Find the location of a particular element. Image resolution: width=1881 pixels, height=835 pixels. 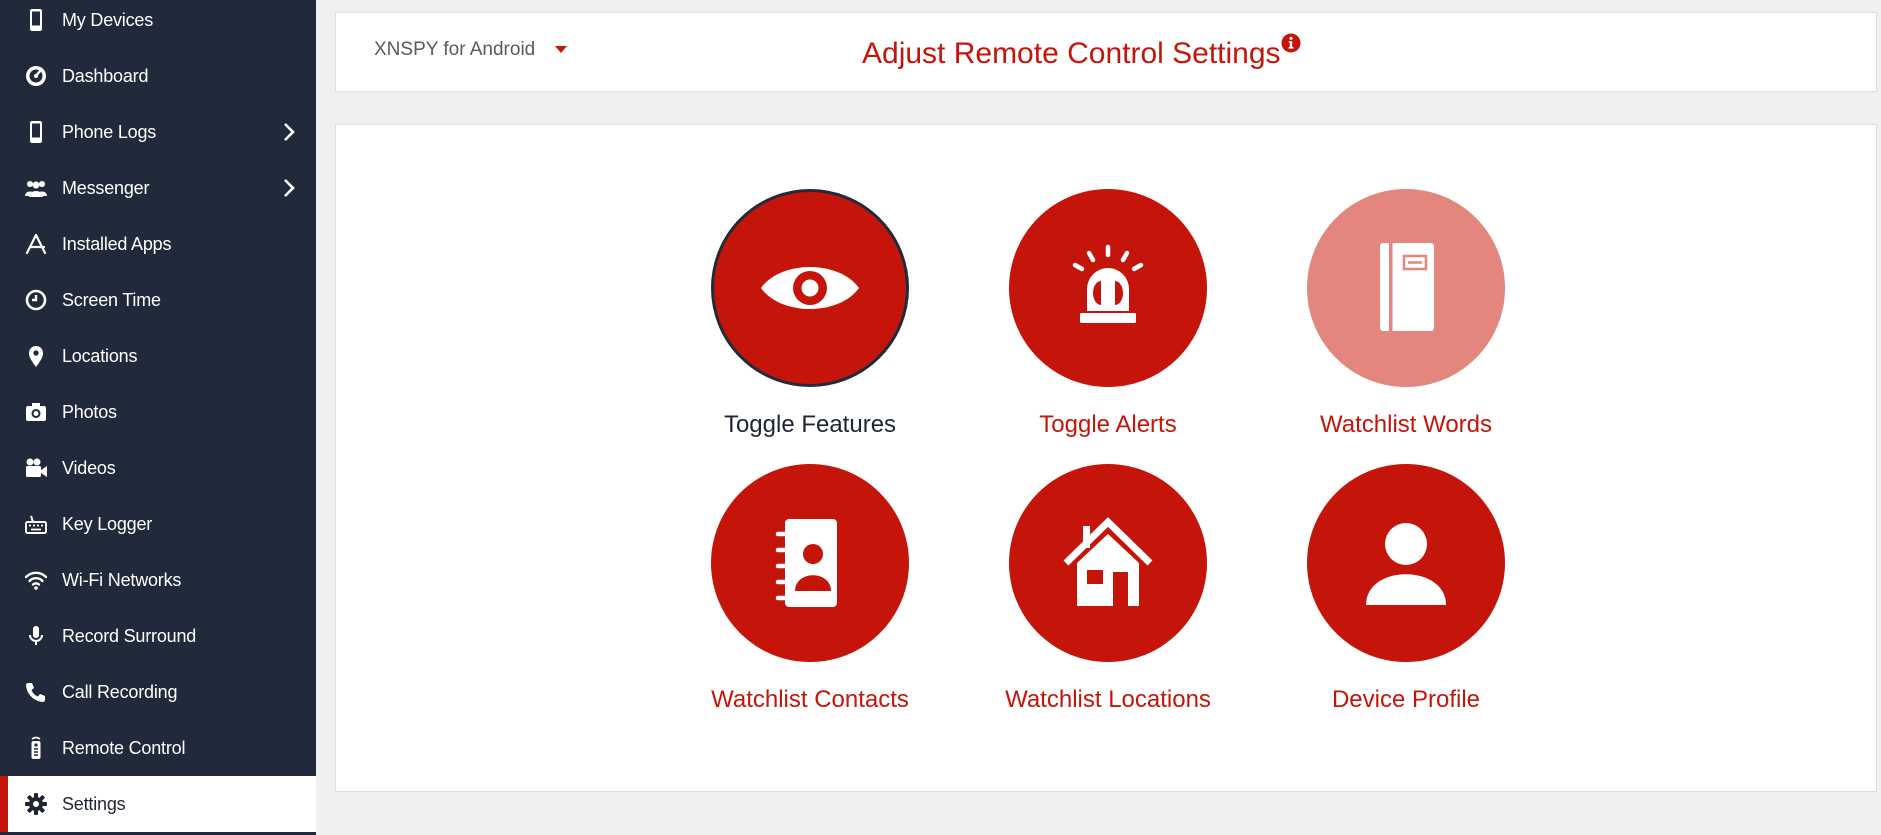

sidebar-item-label: Photos is located at coordinates (89, 411).